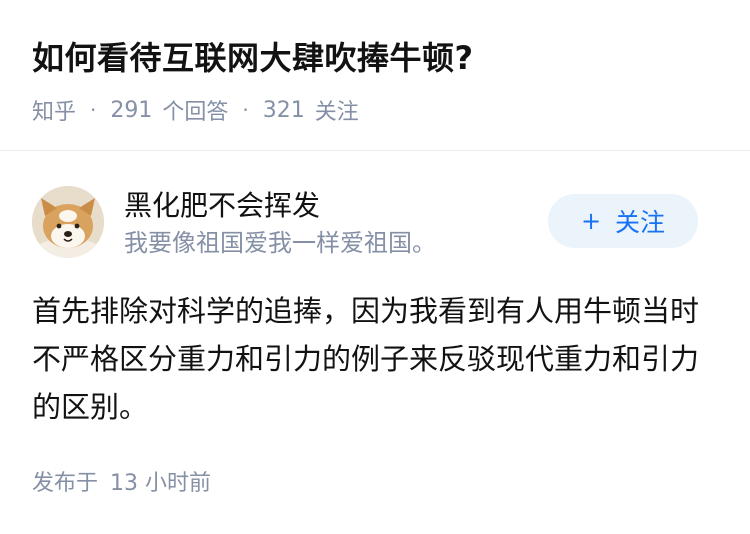 This screenshot has width=750, height=534. What do you see at coordinates (280, 243) in the screenshot?
I see `author-bio: 我要像祖国爱我一样爱祖国。` at bounding box center [280, 243].